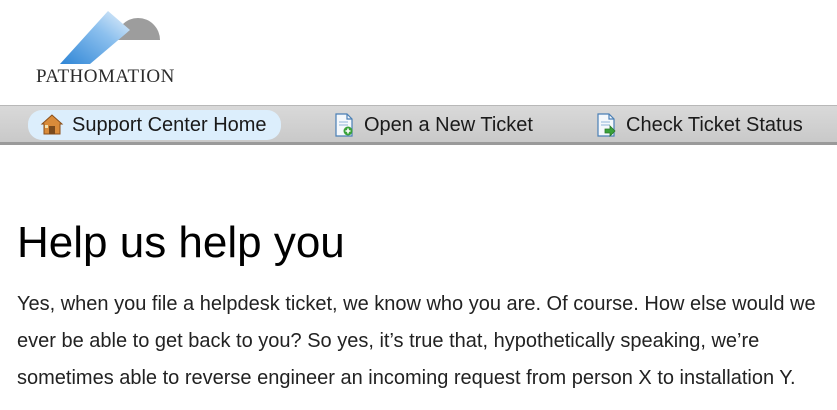  Describe the element at coordinates (105, 76) in the screenshot. I see `logo-text: PATHOMATION` at that location.